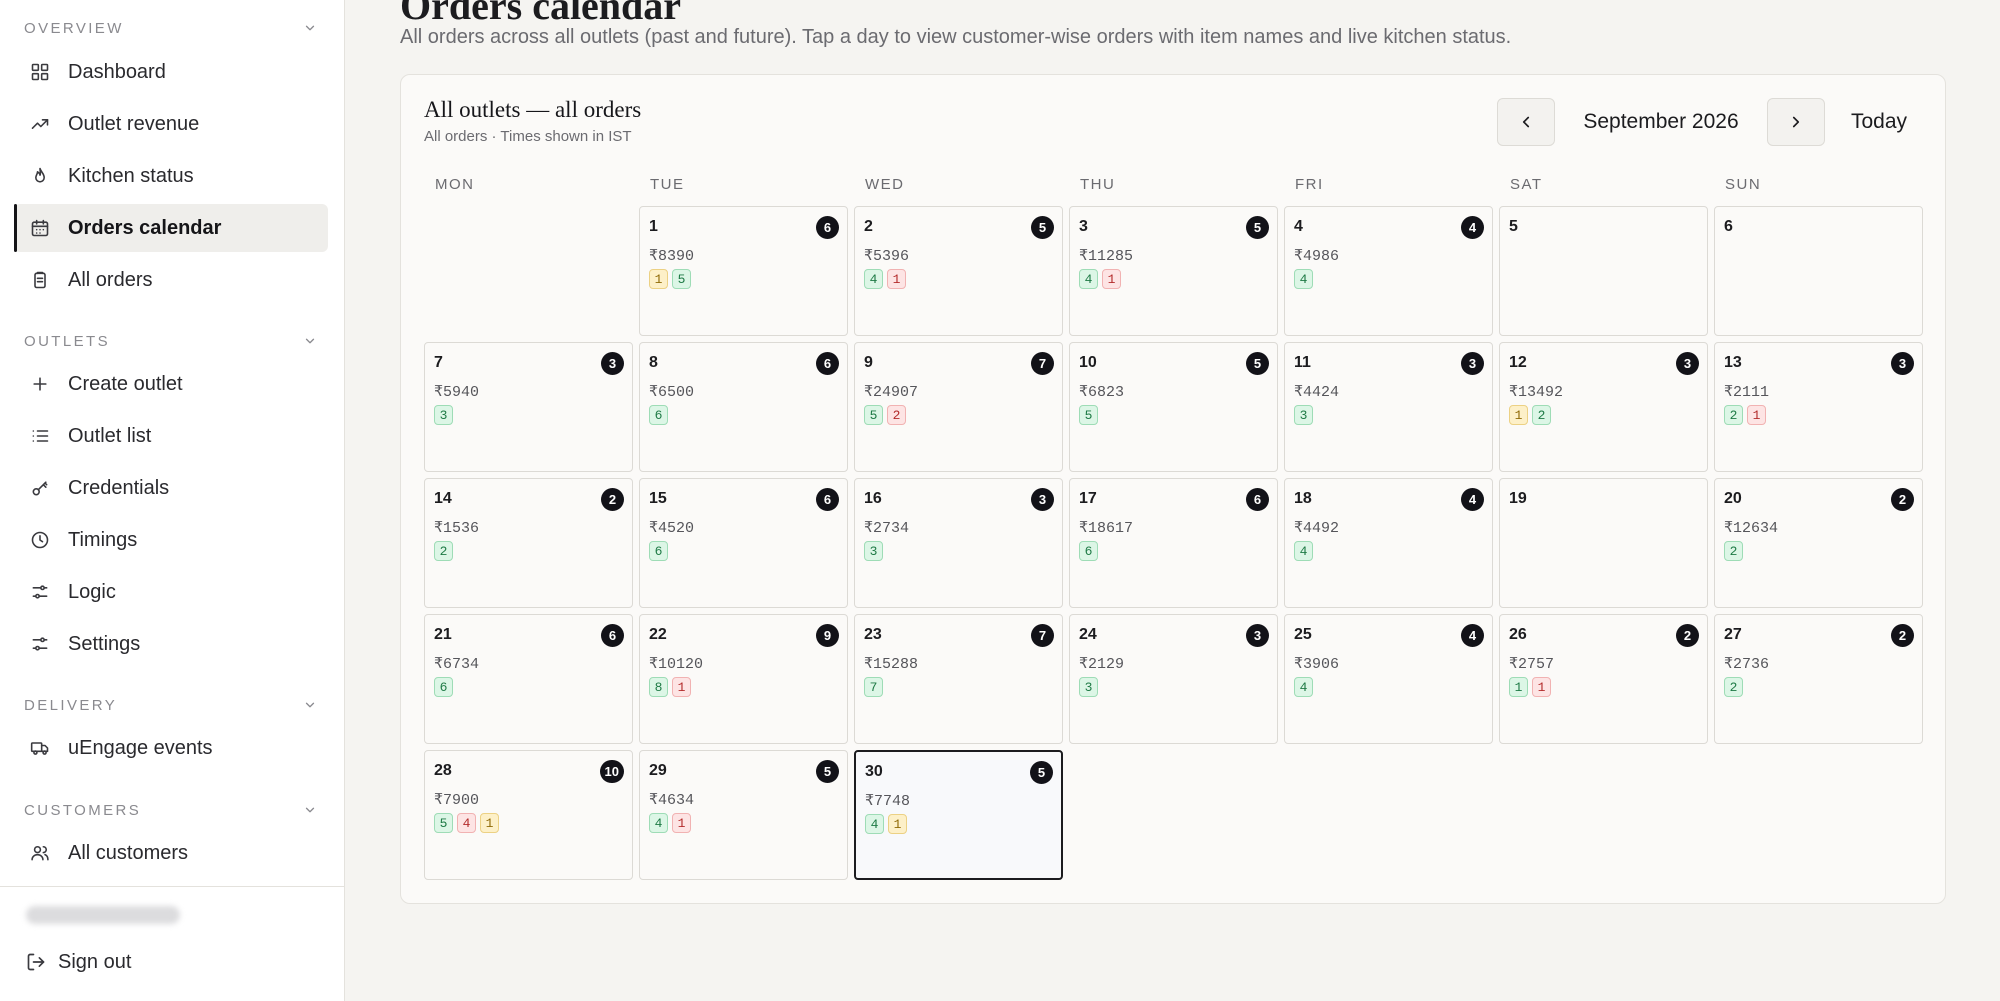 Image resolution: width=2000 pixels, height=1001 pixels. Describe the element at coordinates (443, 551) in the screenshot. I see `status-badges: 2` at that location.